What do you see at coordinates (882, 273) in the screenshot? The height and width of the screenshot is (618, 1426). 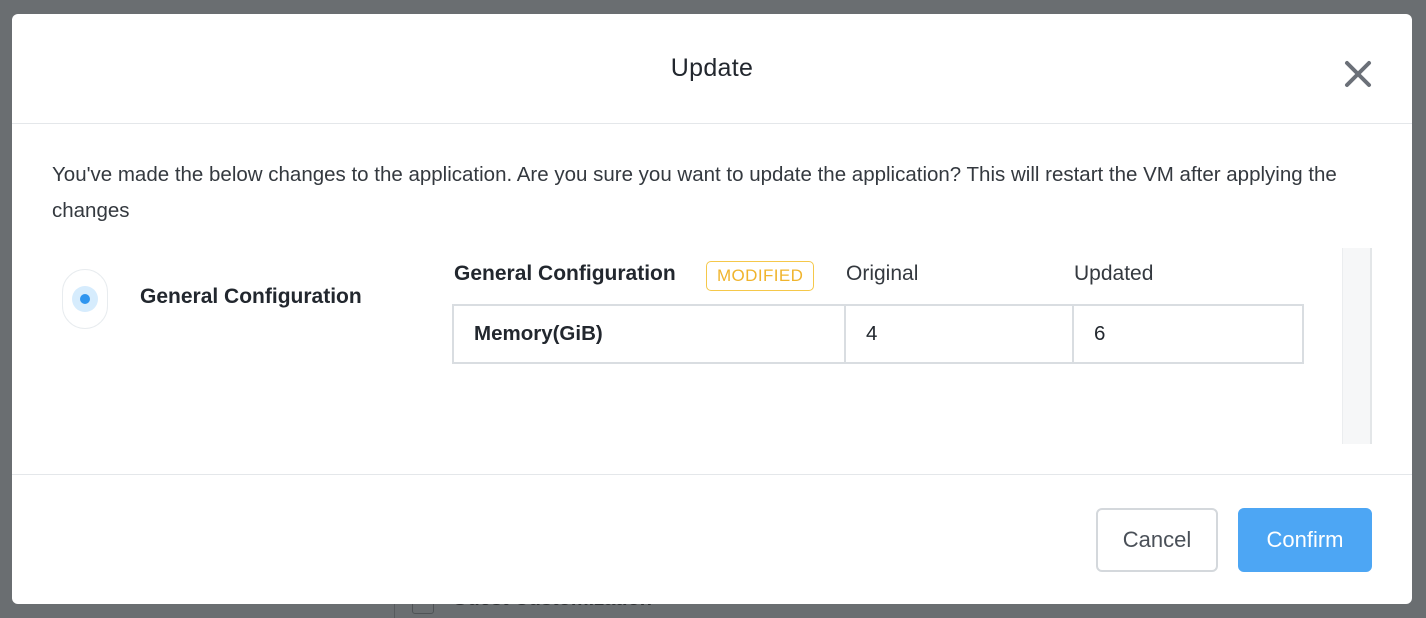 I see `column-header-original: Original` at bounding box center [882, 273].